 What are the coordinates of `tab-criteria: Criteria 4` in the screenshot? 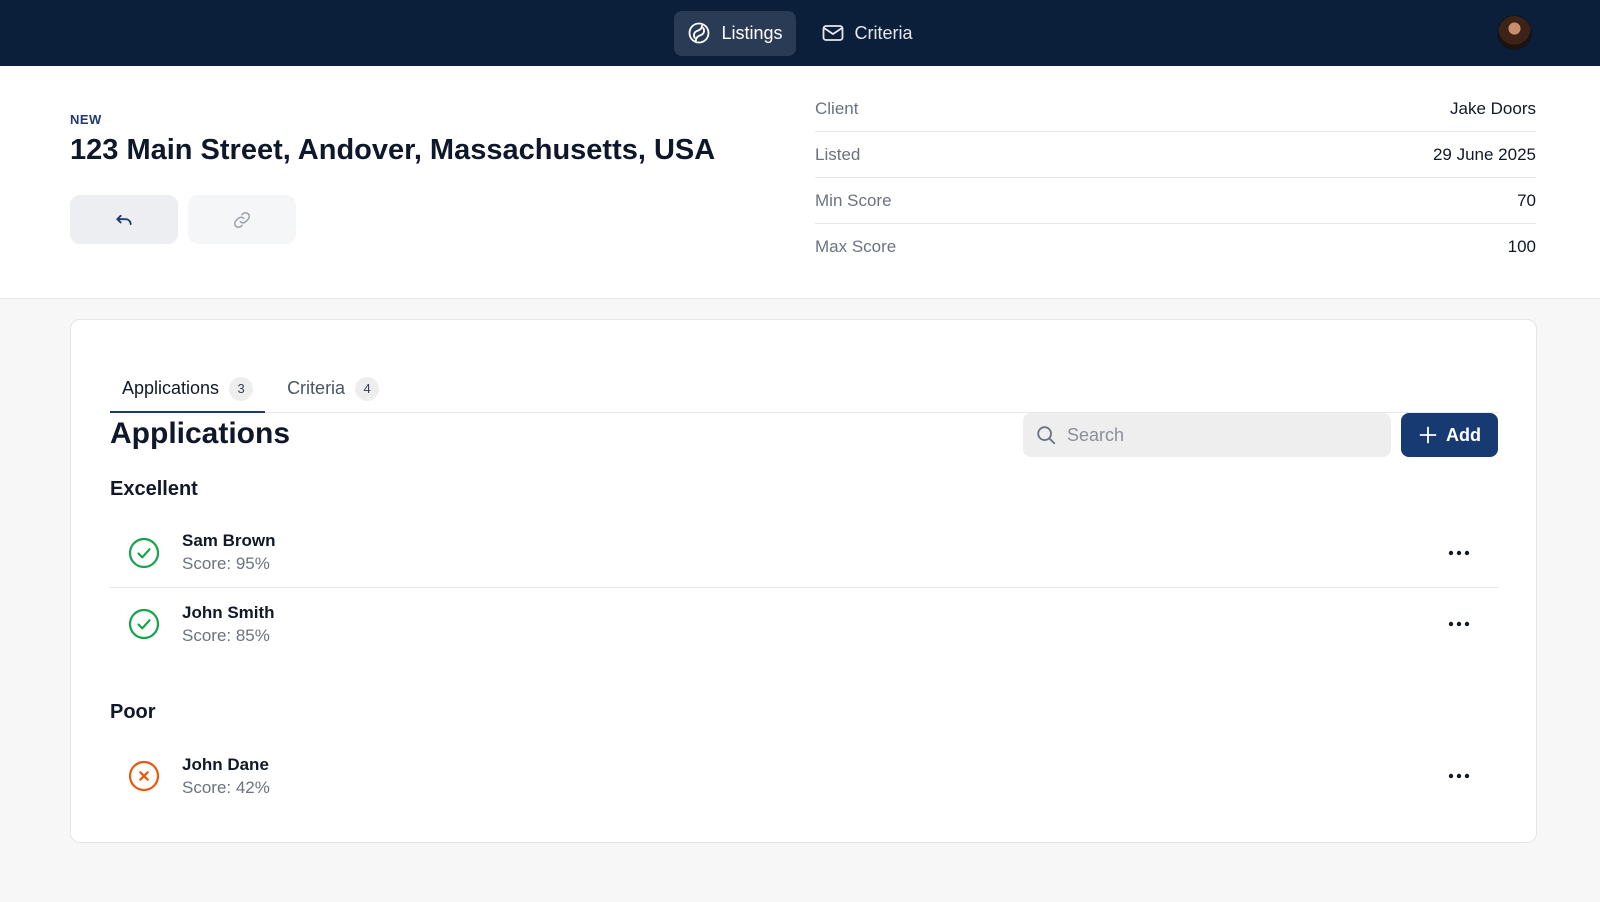 It's located at (333, 388).